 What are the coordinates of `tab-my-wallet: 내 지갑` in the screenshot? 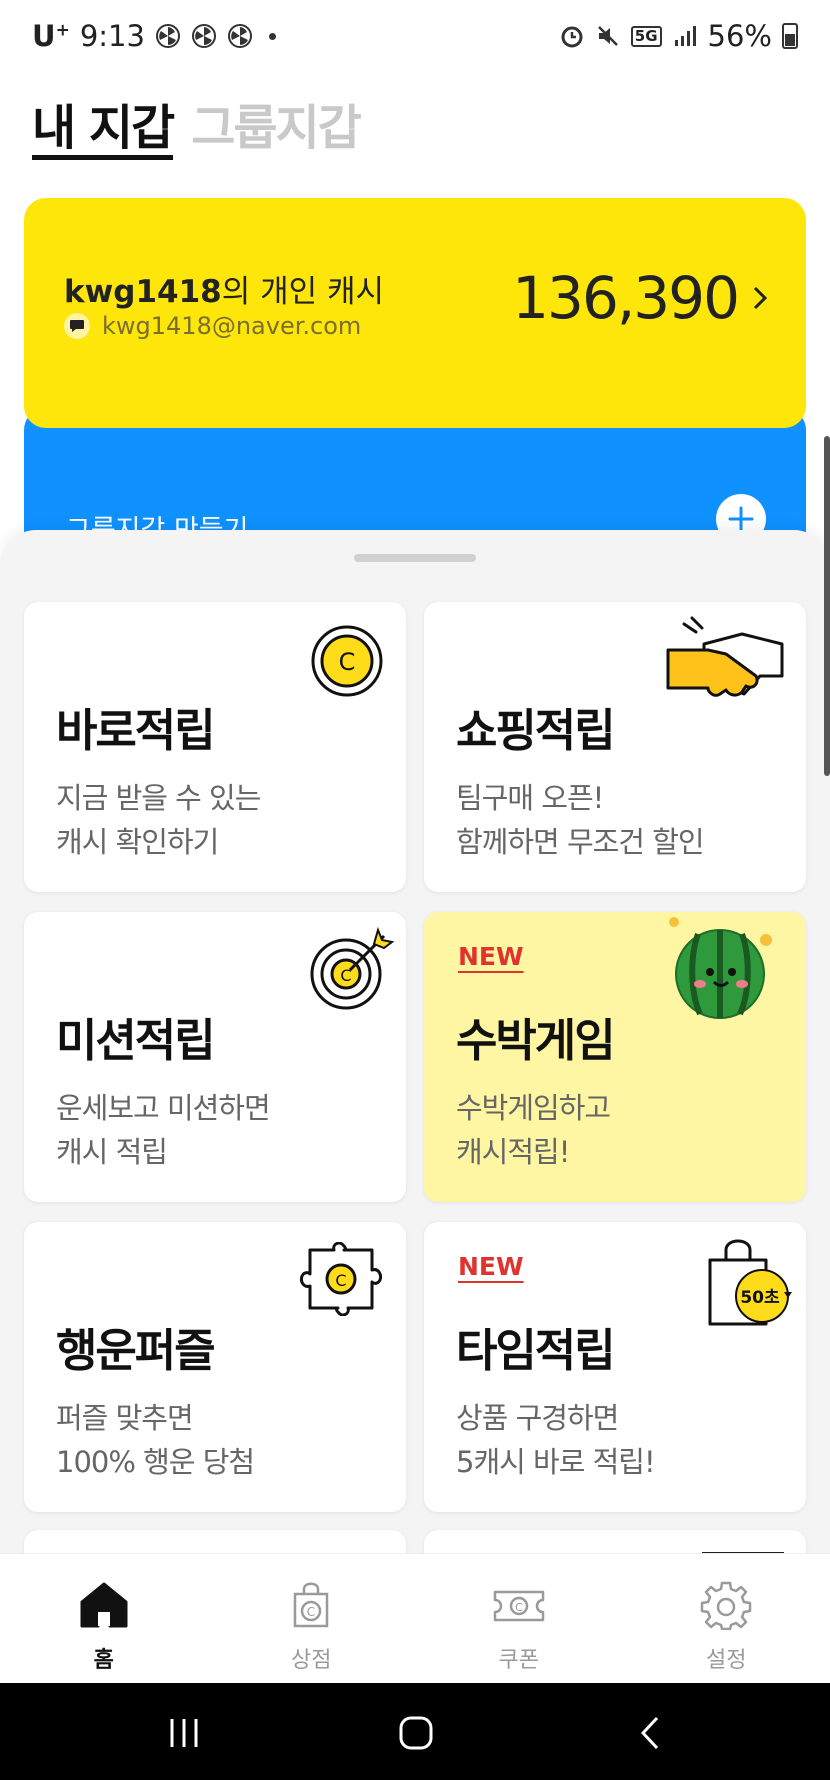 It's located at (103, 128).